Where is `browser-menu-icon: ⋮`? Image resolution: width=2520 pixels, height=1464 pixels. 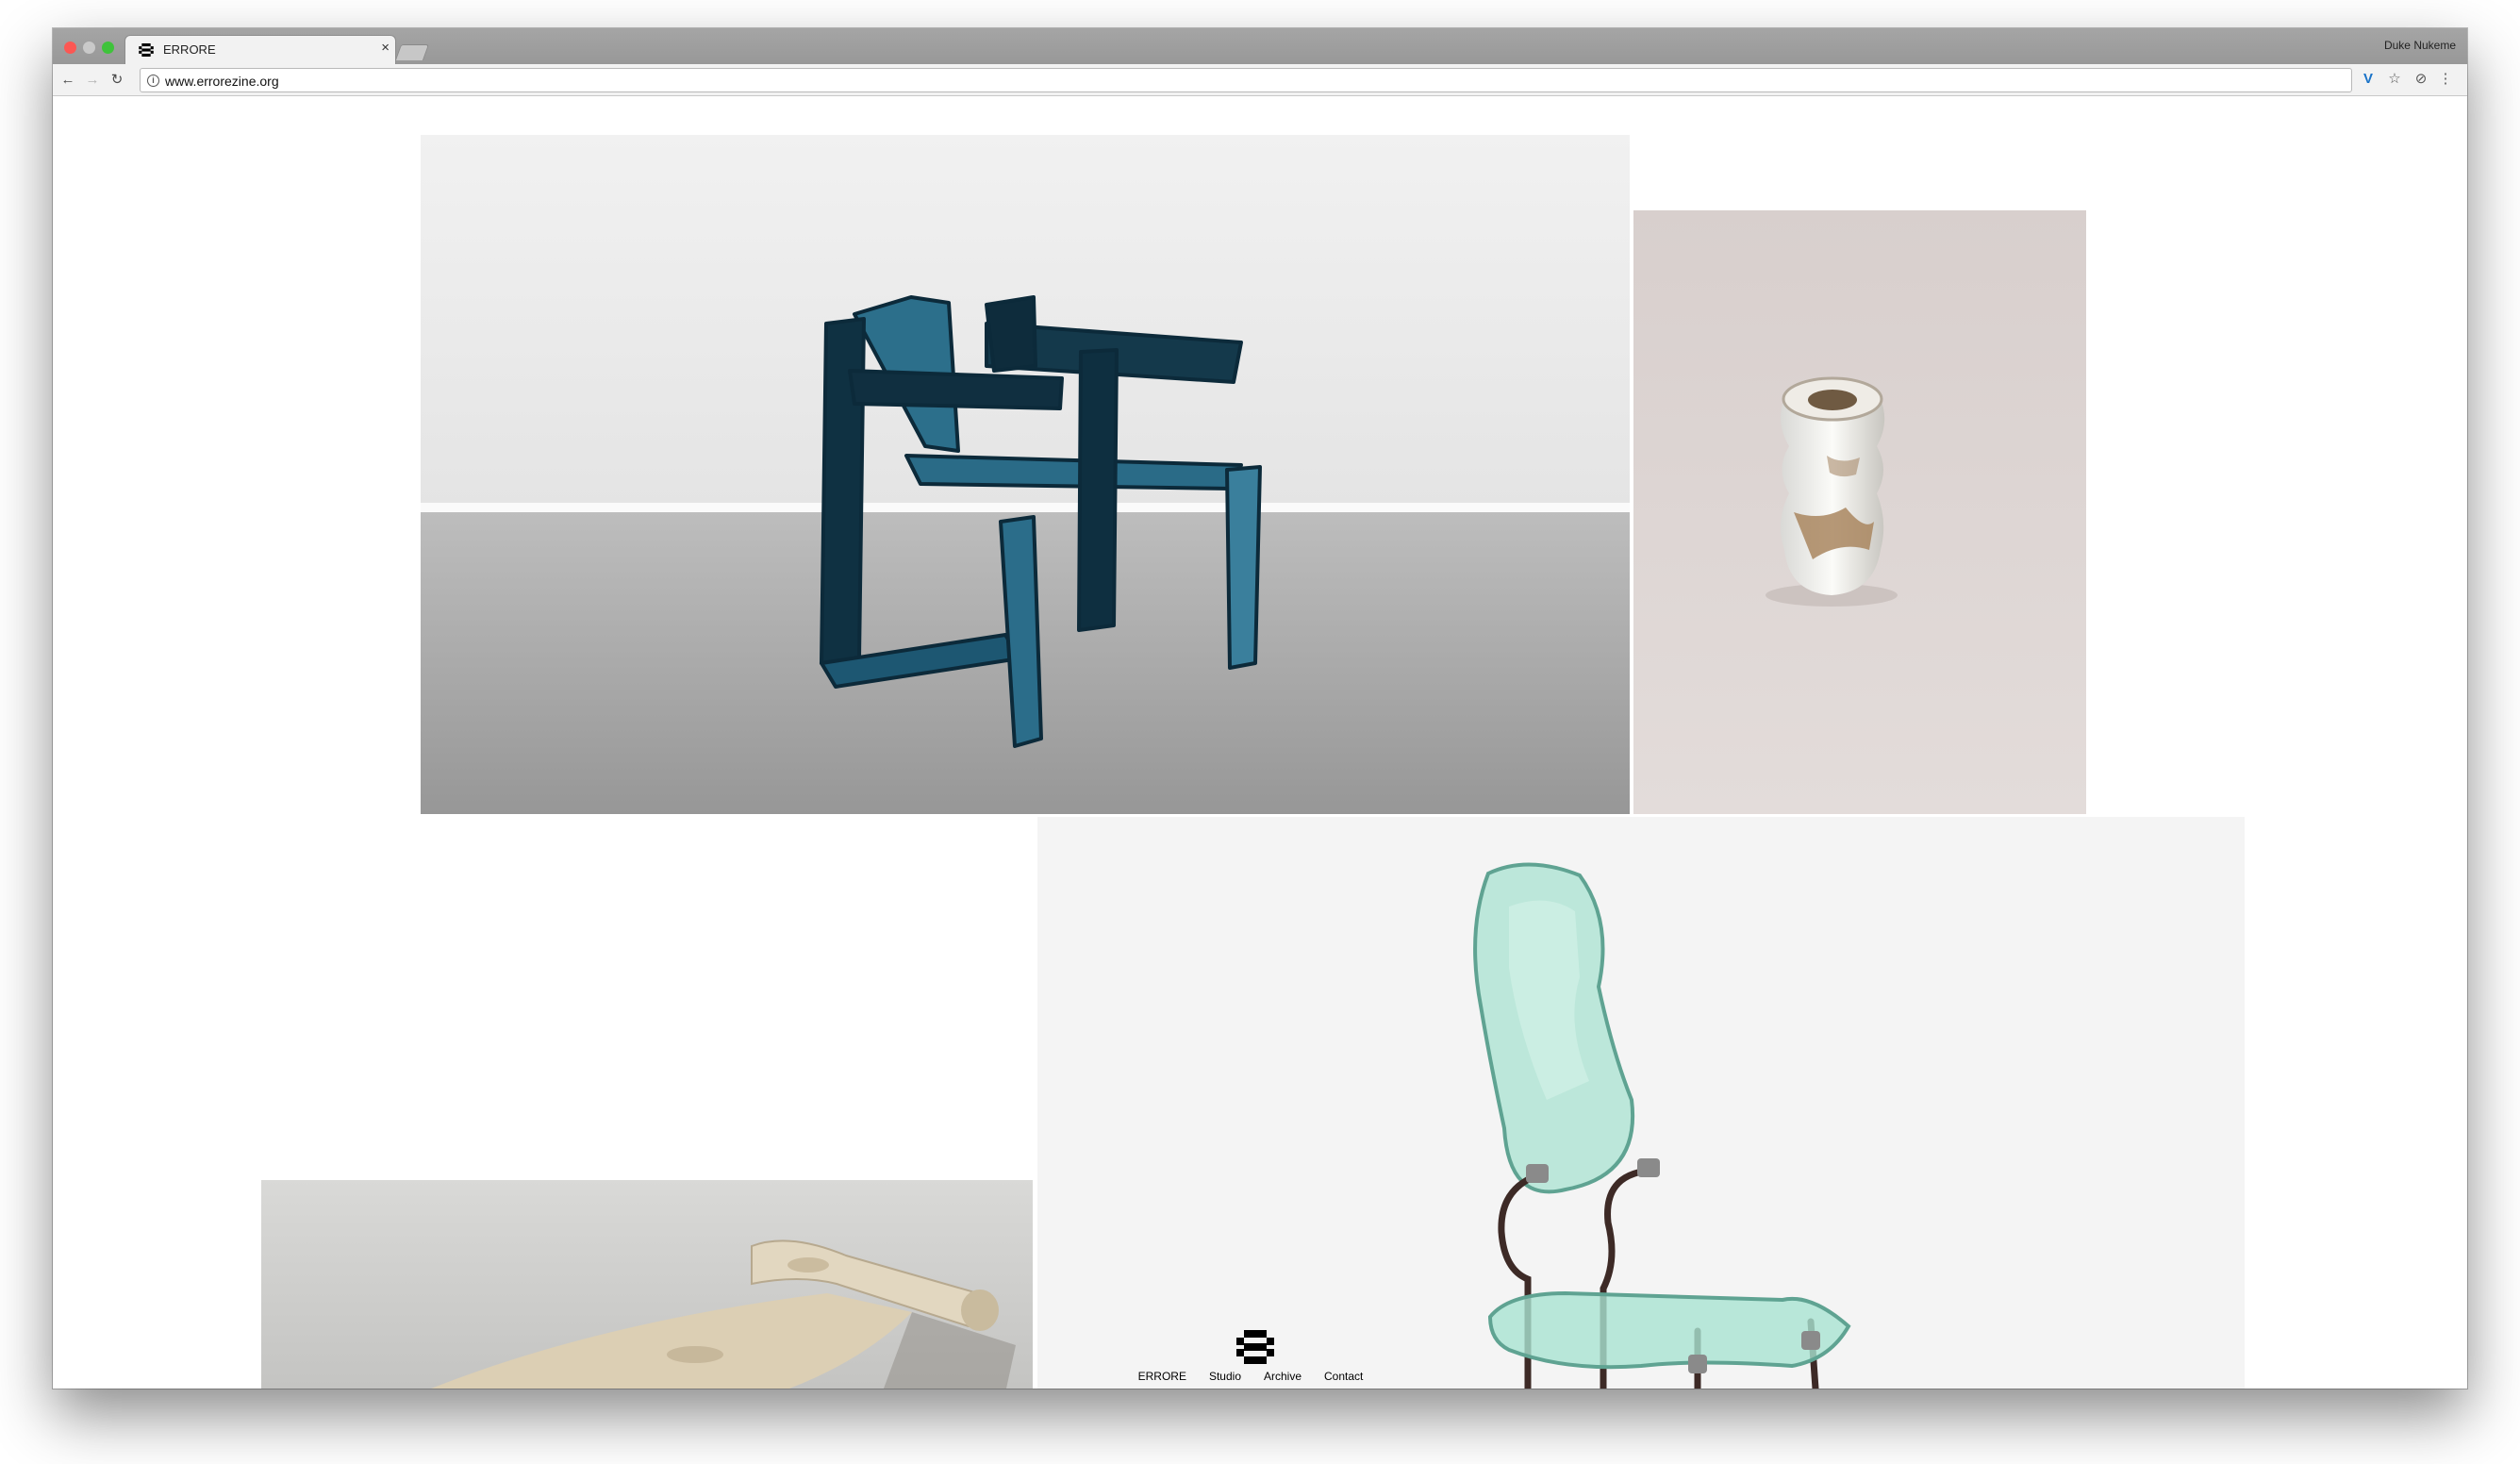
browser-menu-icon: ⋮ is located at coordinates (2445, 79).